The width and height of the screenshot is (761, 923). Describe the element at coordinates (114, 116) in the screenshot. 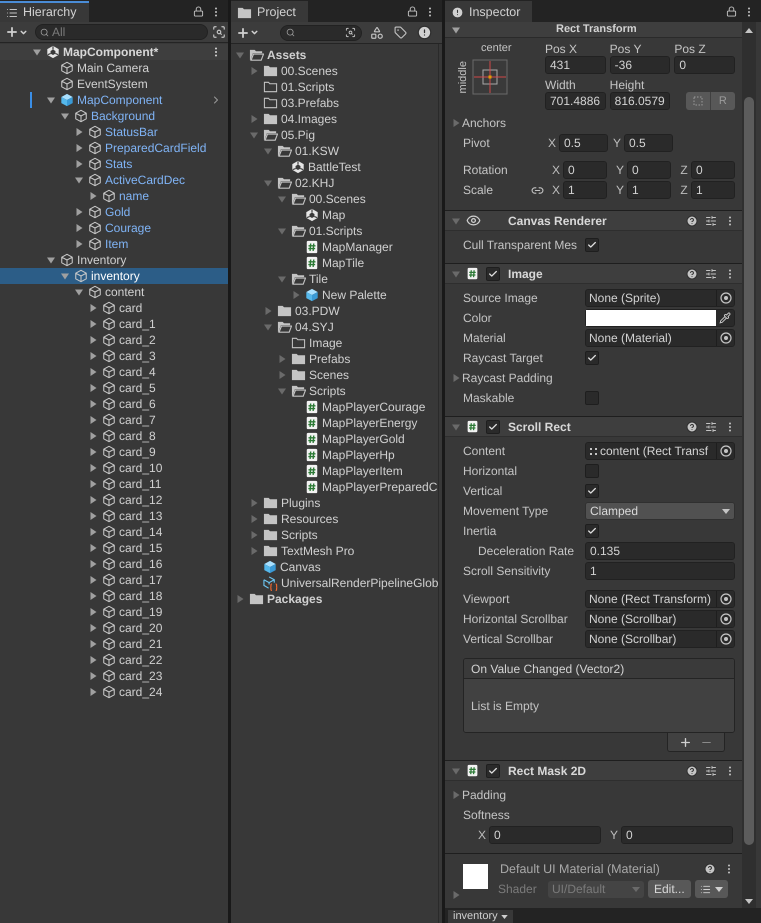

I see `hierarchy-item: Background` at that location.